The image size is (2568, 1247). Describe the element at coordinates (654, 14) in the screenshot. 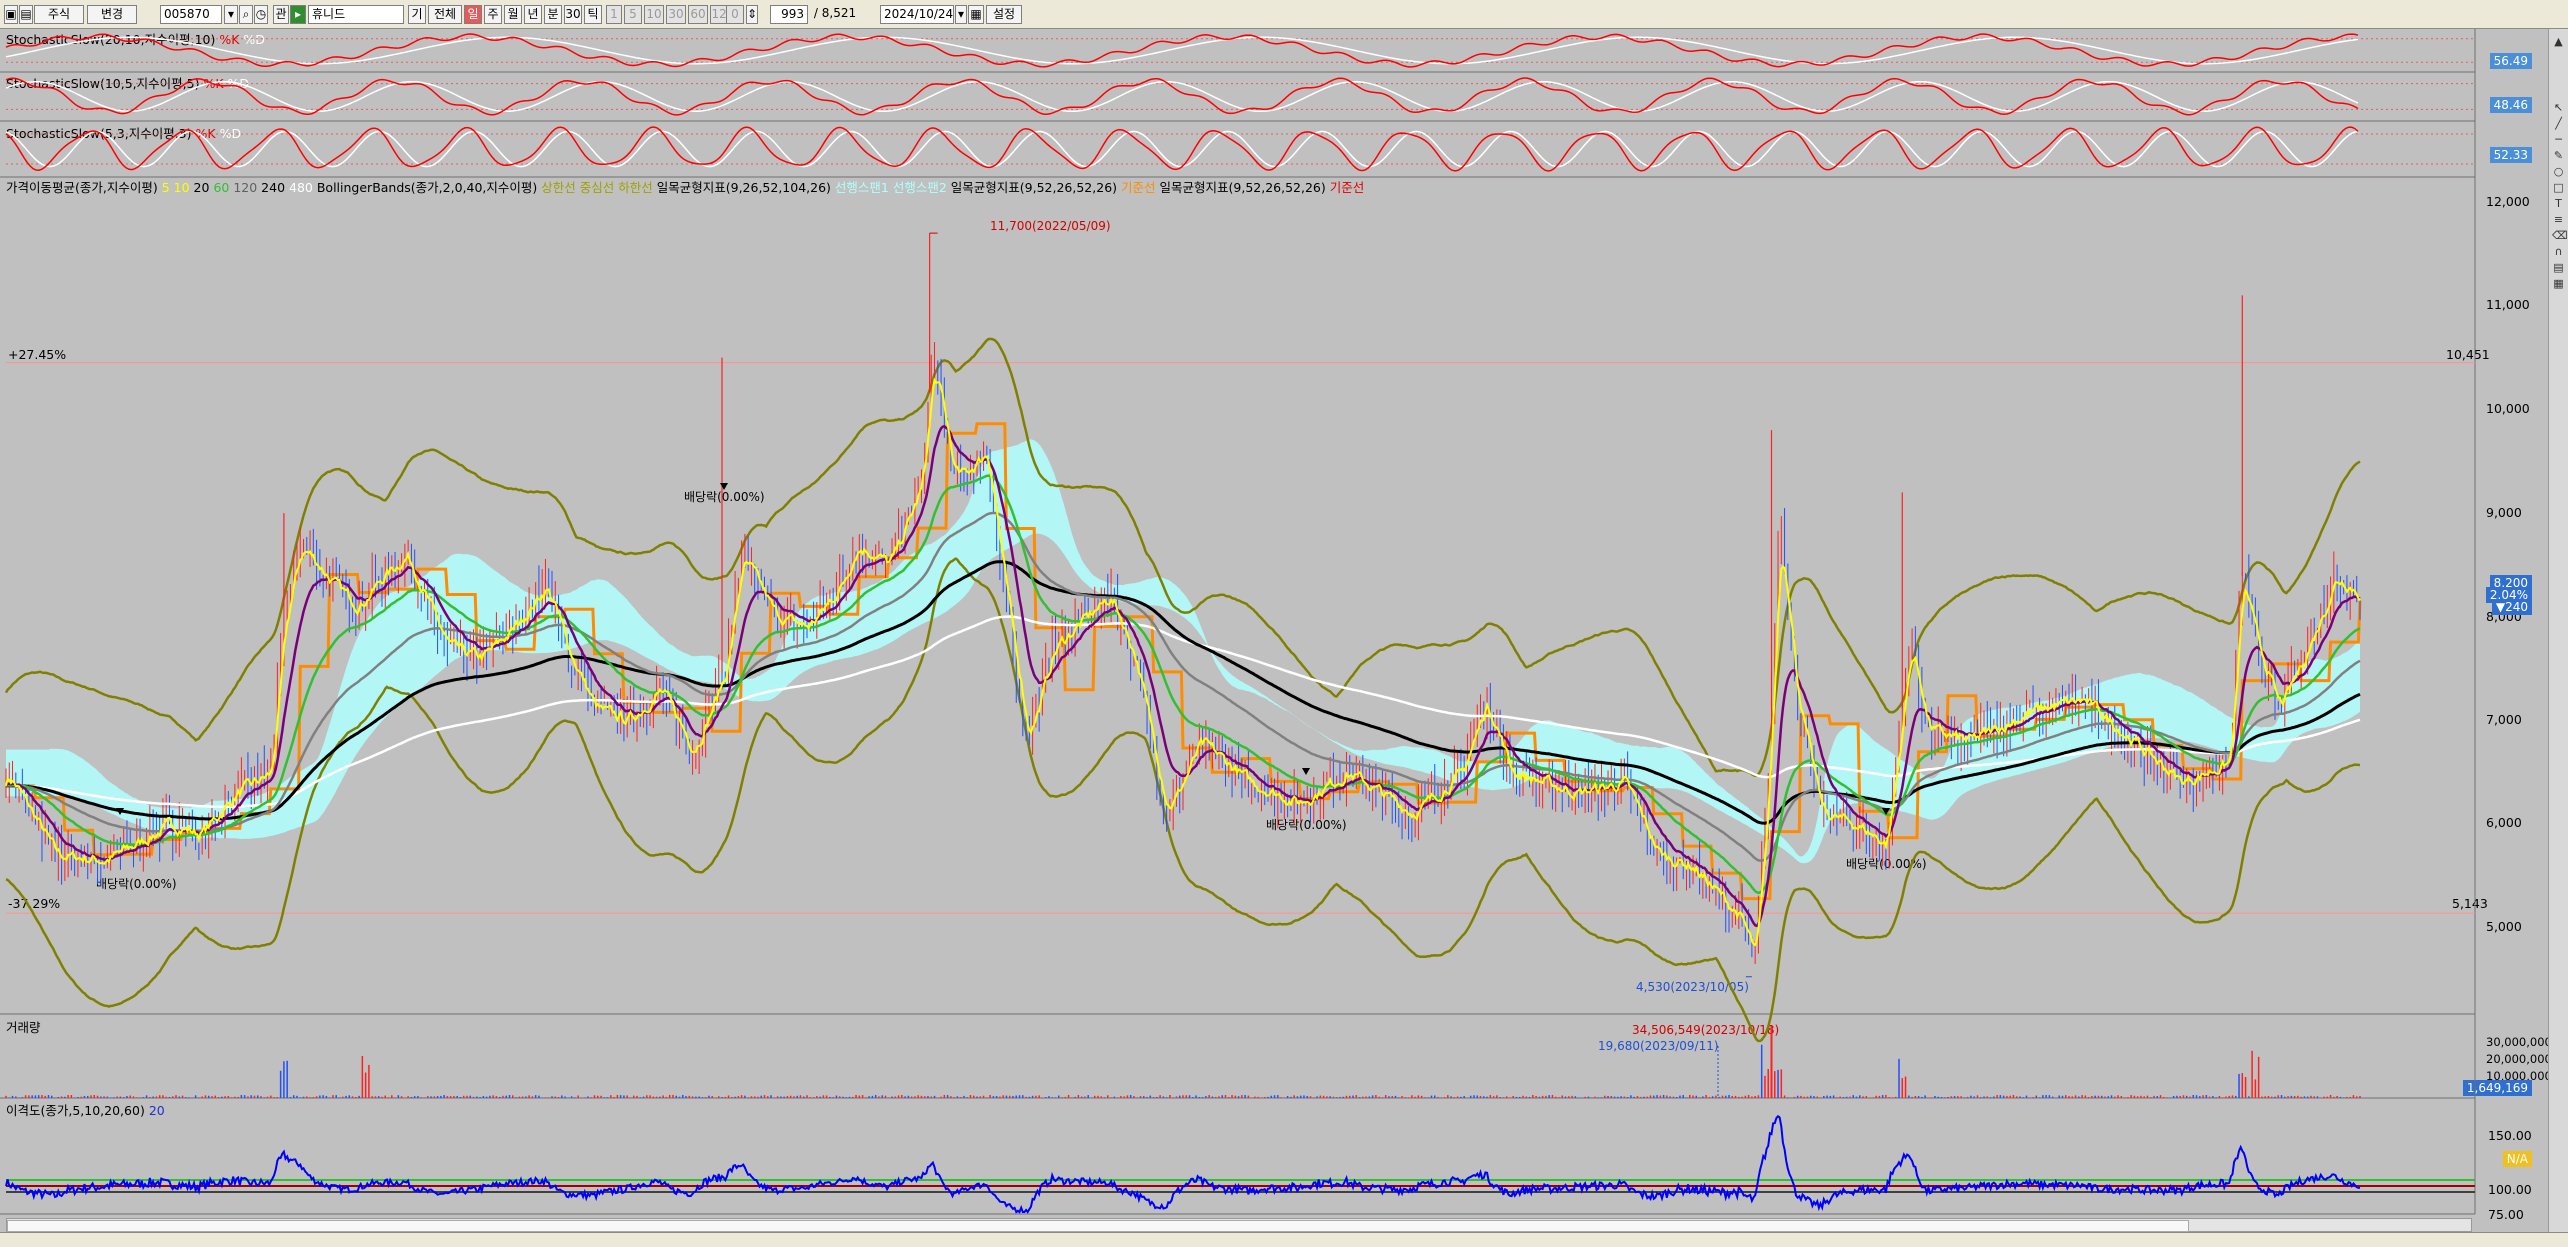

I see `interval-10-button: 10` at that location.